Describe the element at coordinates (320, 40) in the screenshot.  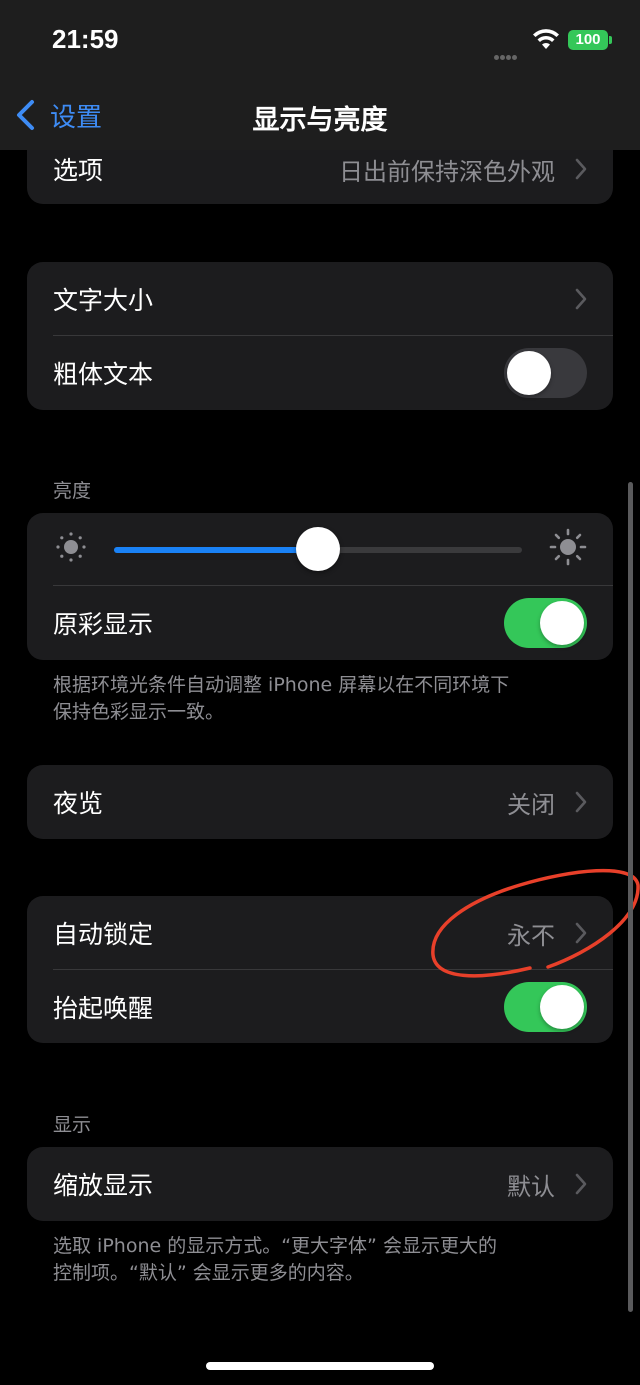
I see `status-bar: 21:59 100` at that location.